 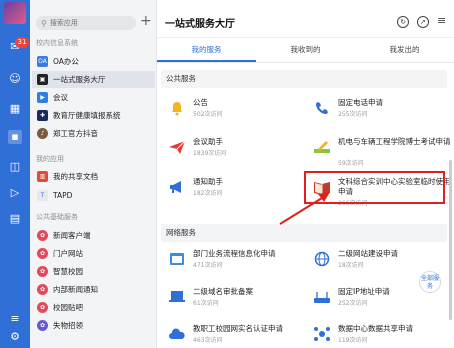 I want to click on visit-count: 255次访问, so click(x=353, y=114).